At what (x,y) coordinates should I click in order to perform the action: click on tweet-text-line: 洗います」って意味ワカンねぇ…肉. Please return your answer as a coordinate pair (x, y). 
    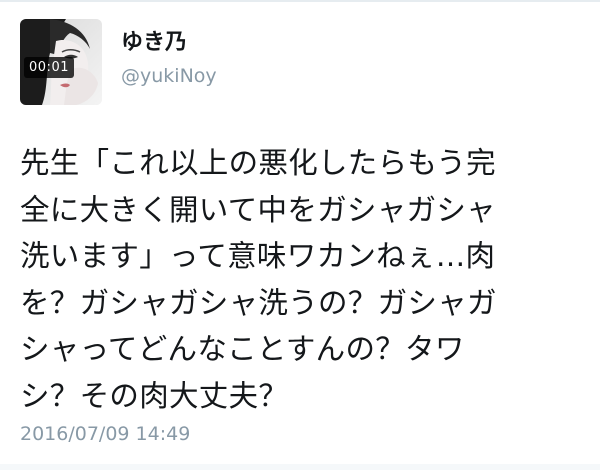
    Looking at the image, I should click on (258, 256).